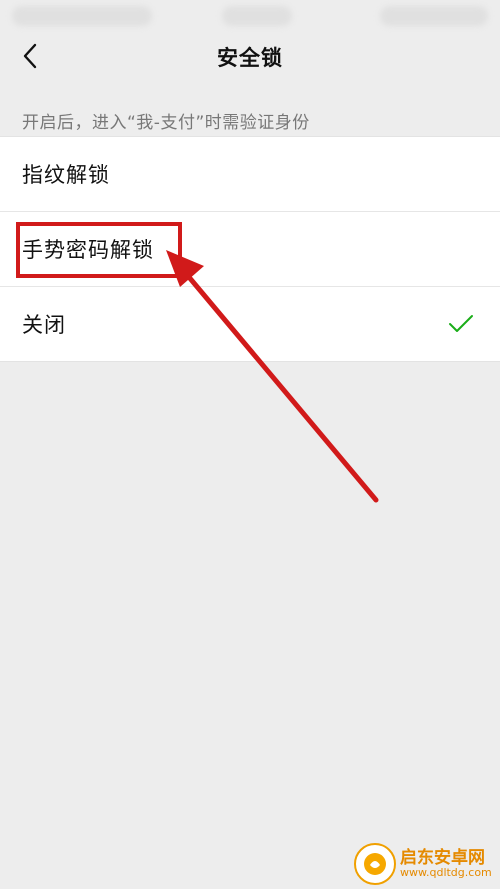 Image resolution: width=500 pixels, height=889 pixels. What do you see at coordinates (66, 175) in the screenshot?
I see `option-label: 指纹解锁` at bounding box center [66, 175].